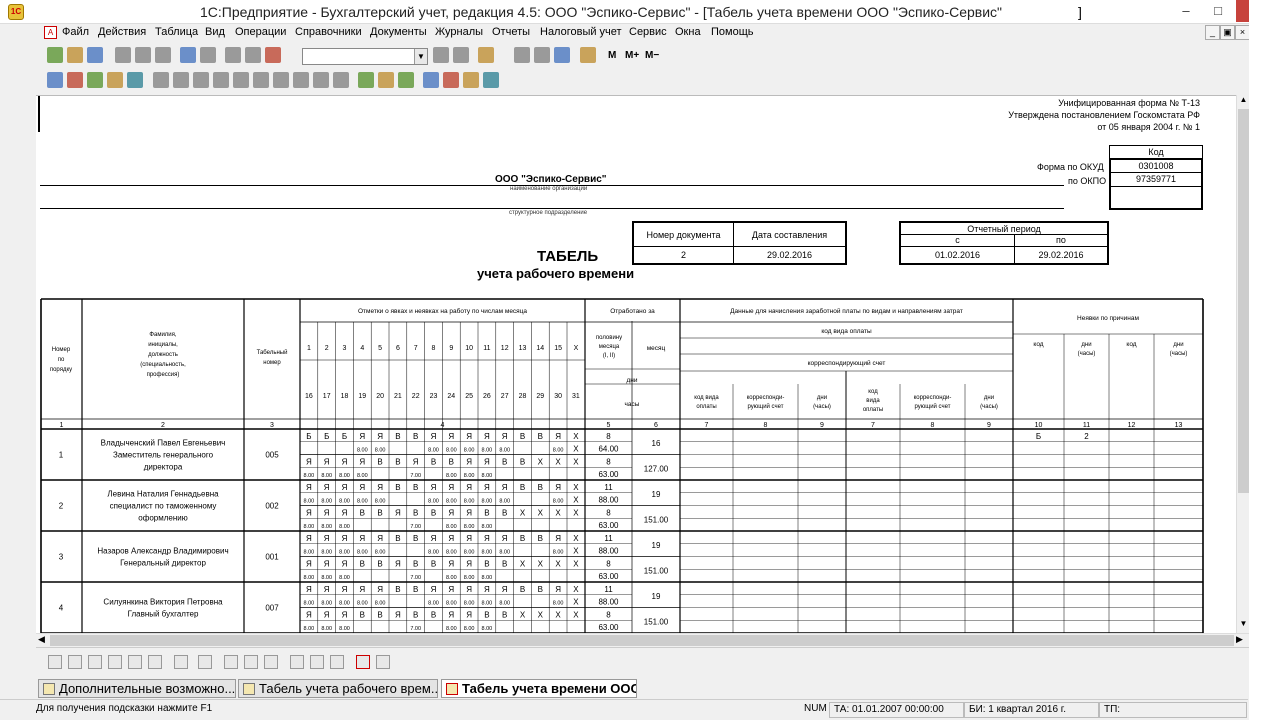 The height and width of the screenshot is (720, 1280). I want to click on horizontal-scroll-thumb, so click(642, 640).